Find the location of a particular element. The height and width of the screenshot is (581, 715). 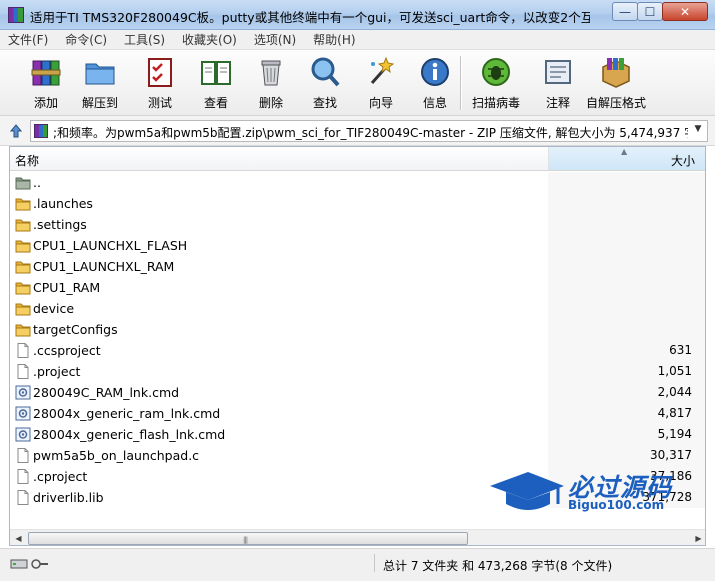

maximize-button: ☐ is located at coordinates (650, 11).